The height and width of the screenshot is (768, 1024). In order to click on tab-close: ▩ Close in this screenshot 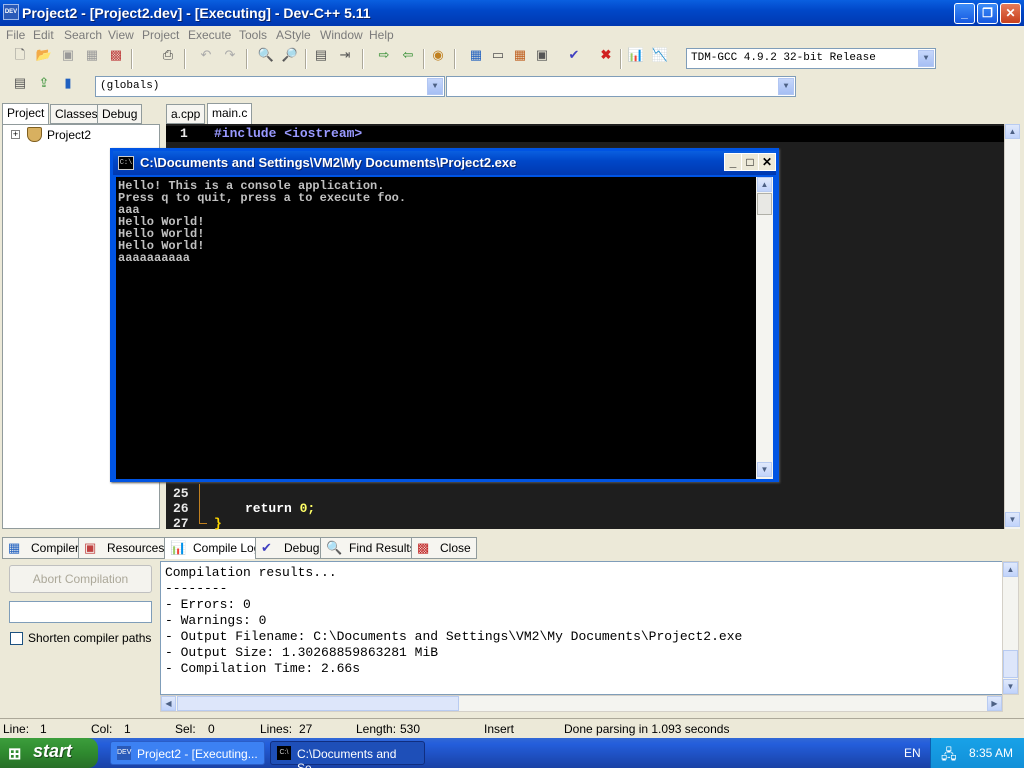, I will do `click(444, 548)`.